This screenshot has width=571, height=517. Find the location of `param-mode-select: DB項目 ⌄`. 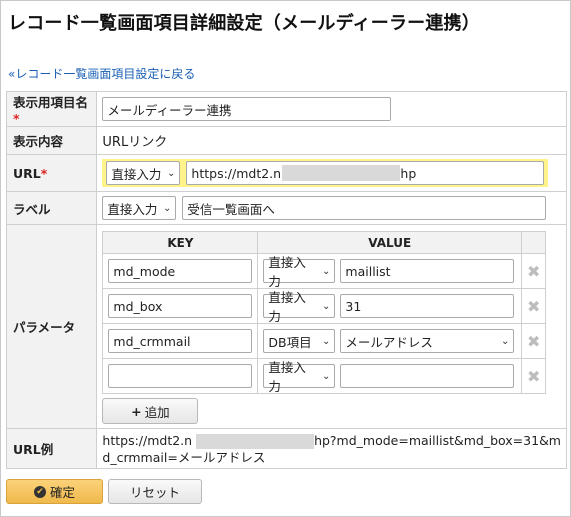

param-mode-select: DB項目 ⌄ is located at coordinates (299, 341).